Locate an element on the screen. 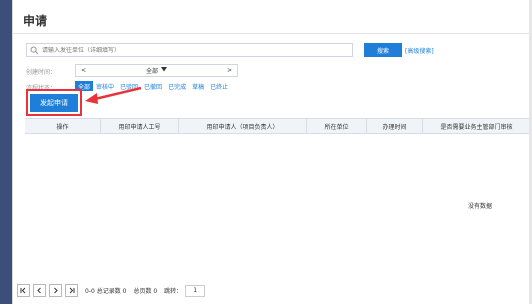 The height and width of the screenshot is (304, 532). pointer-arrow-icon is located at coordinates (113, 95).